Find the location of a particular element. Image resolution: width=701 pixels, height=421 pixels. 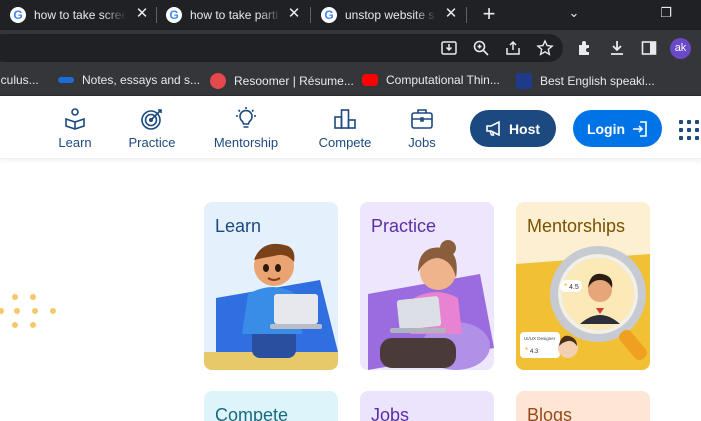

host-button: Host is located at coordinates (513, 128).